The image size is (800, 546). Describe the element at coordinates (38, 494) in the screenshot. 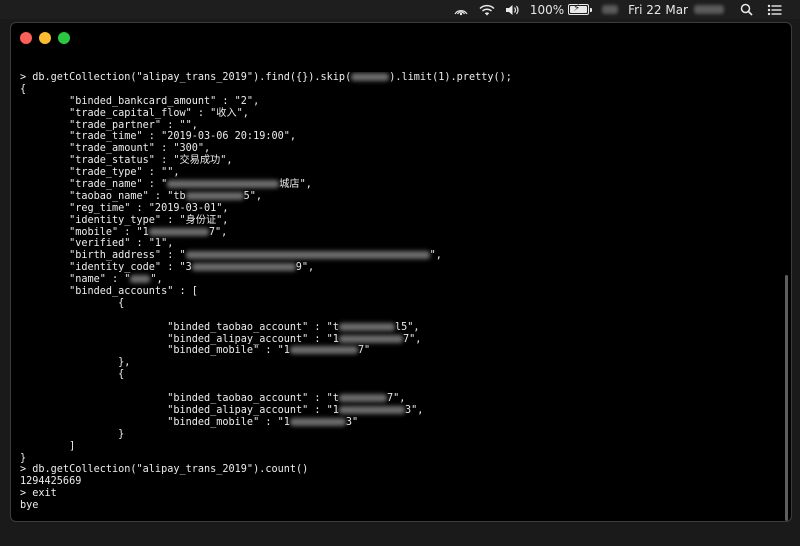

I see `terminal-line-text: > exit` at that location.